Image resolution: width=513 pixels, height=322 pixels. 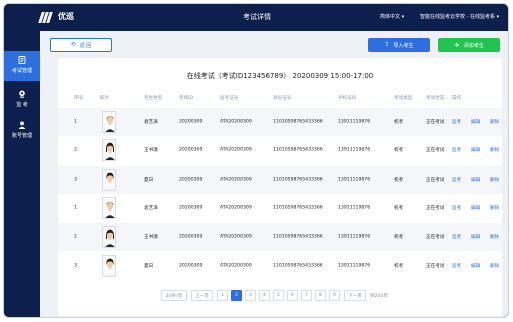 What do you see at coordinates (22, 105) in the screenshot?
I see `sidebar-item-label: 监 考` at bounding box center [22, 105].